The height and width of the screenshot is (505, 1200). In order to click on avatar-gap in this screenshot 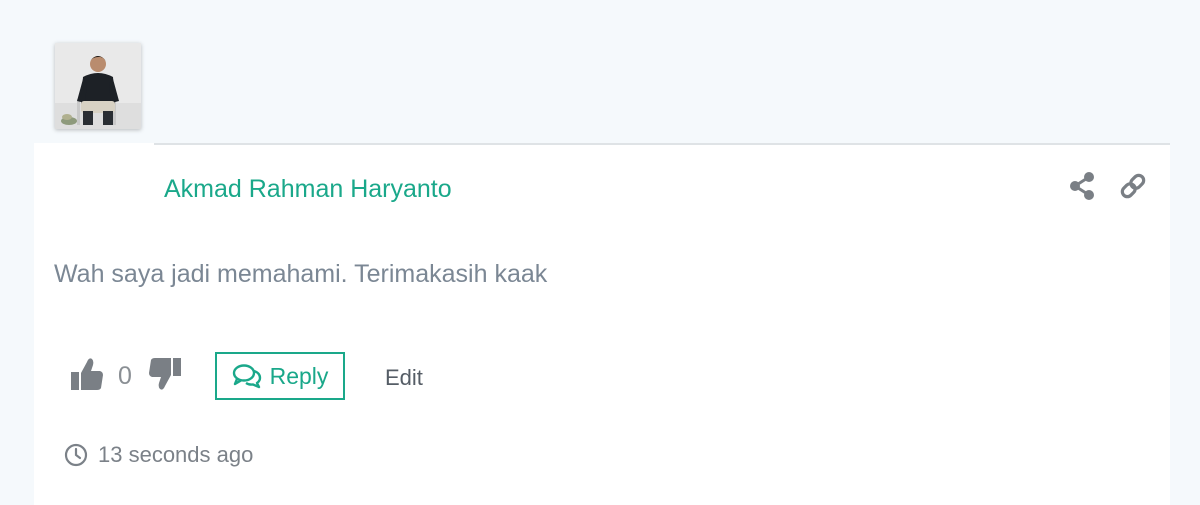, I will do `click(94, 144)`.